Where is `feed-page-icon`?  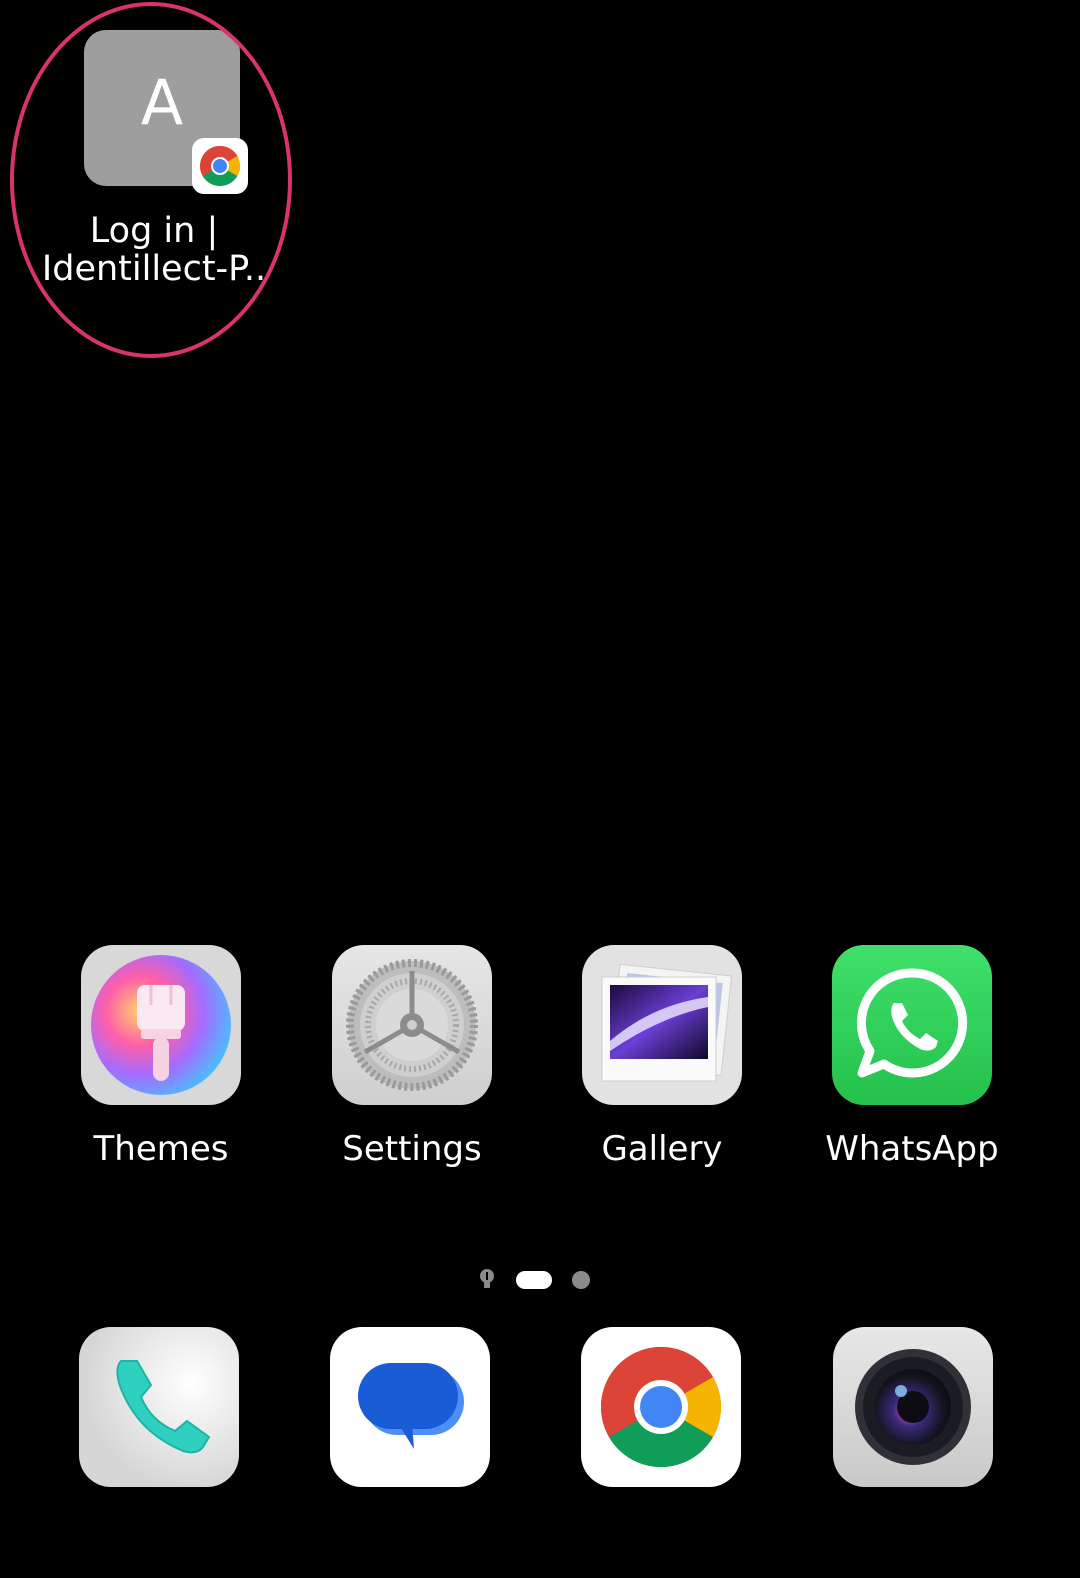 feed-page-icon is located at coordinates (487, 1280).